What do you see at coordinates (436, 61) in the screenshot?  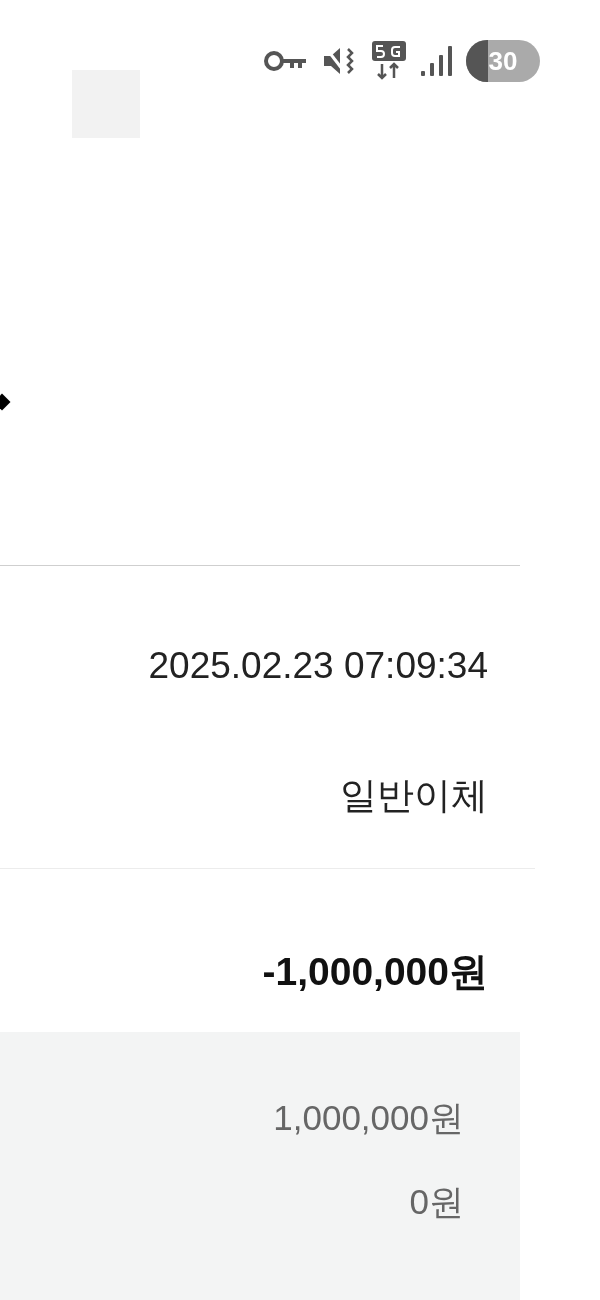 I see `signal-icon` at bounding box center [436, 61].